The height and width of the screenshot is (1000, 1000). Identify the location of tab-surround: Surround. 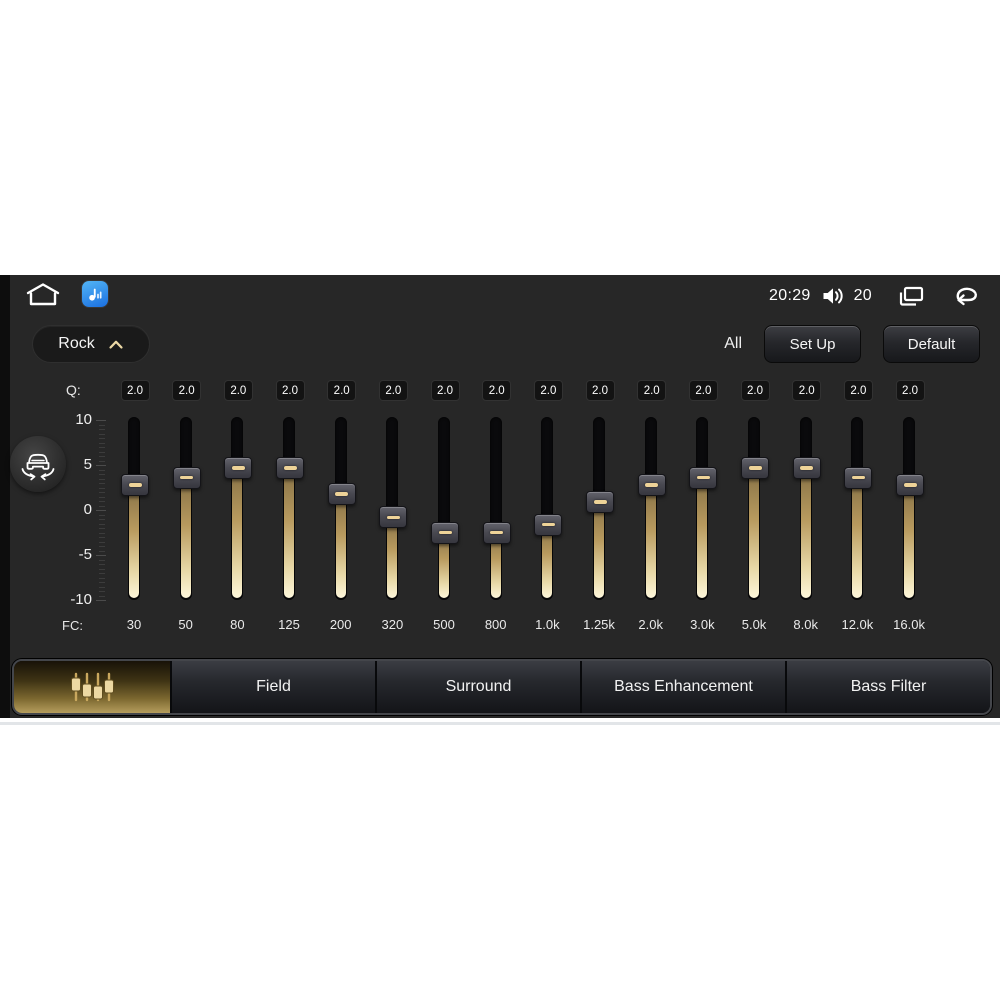
(477, 687).